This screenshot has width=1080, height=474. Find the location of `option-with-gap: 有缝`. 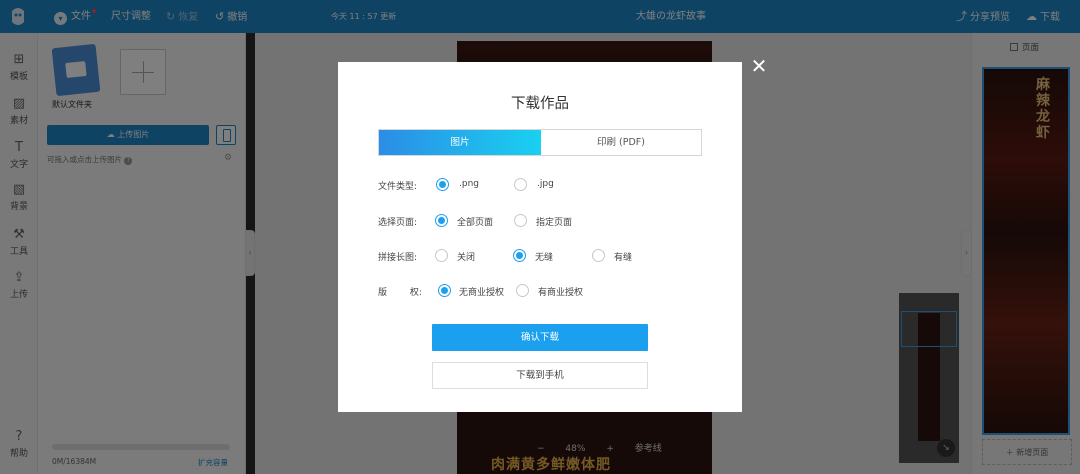

option-with-gap: 有缝 is located at coordinates (623, 256).